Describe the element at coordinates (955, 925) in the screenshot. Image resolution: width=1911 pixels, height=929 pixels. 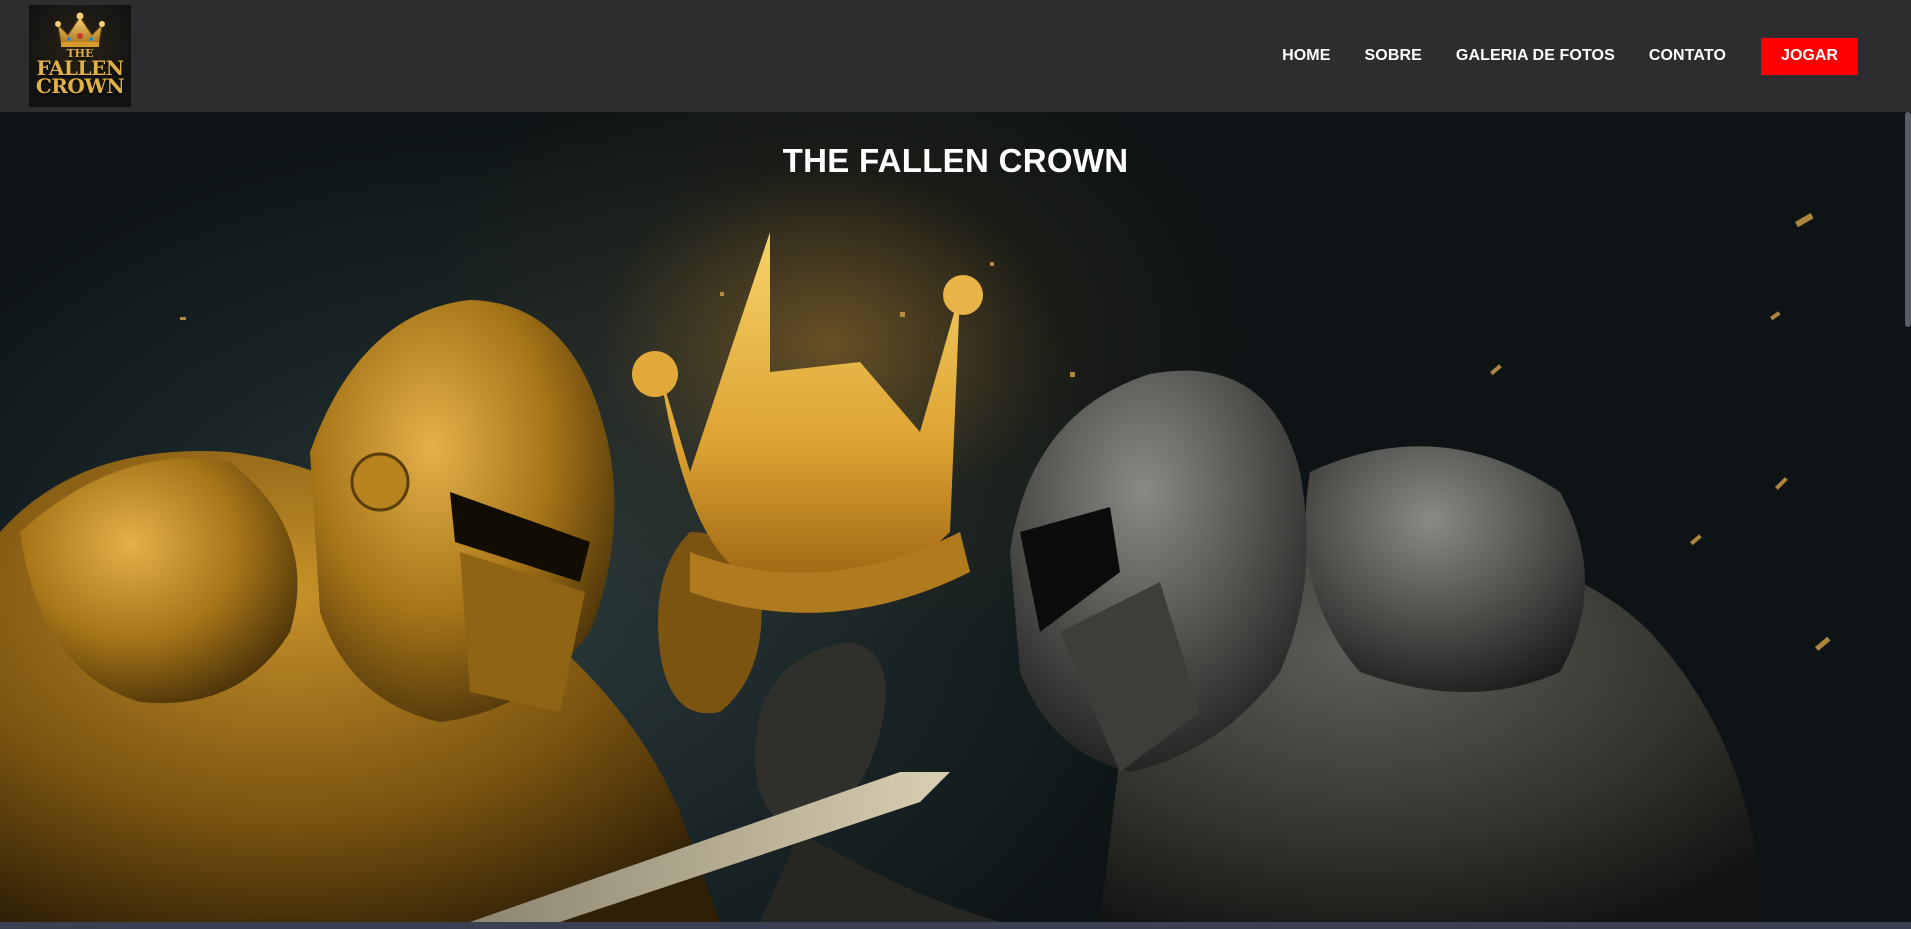
I see `bottom-edge` at that location.